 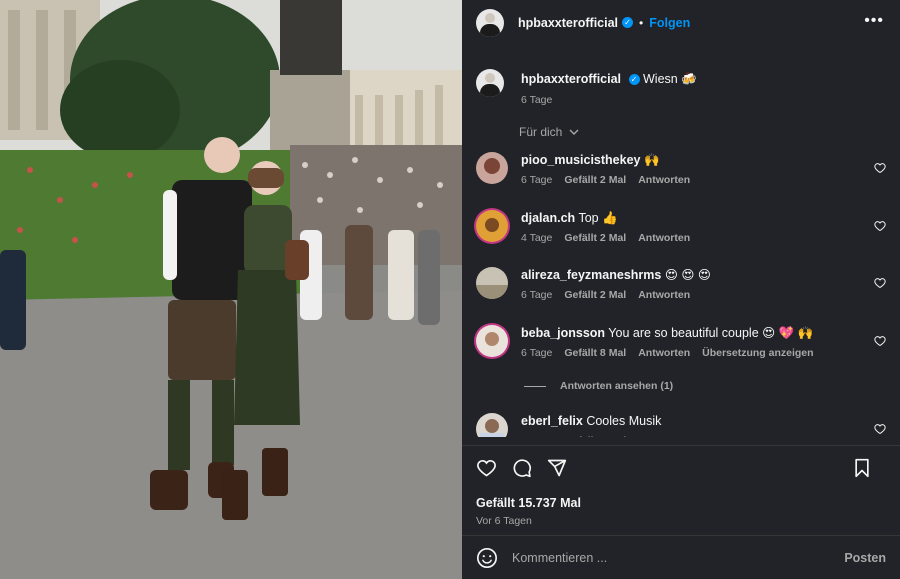 What do you see at coordinates (541, 132) in the screenshot?
I see `comment-sort-label: Für dich` at bounding box center [541, 132].